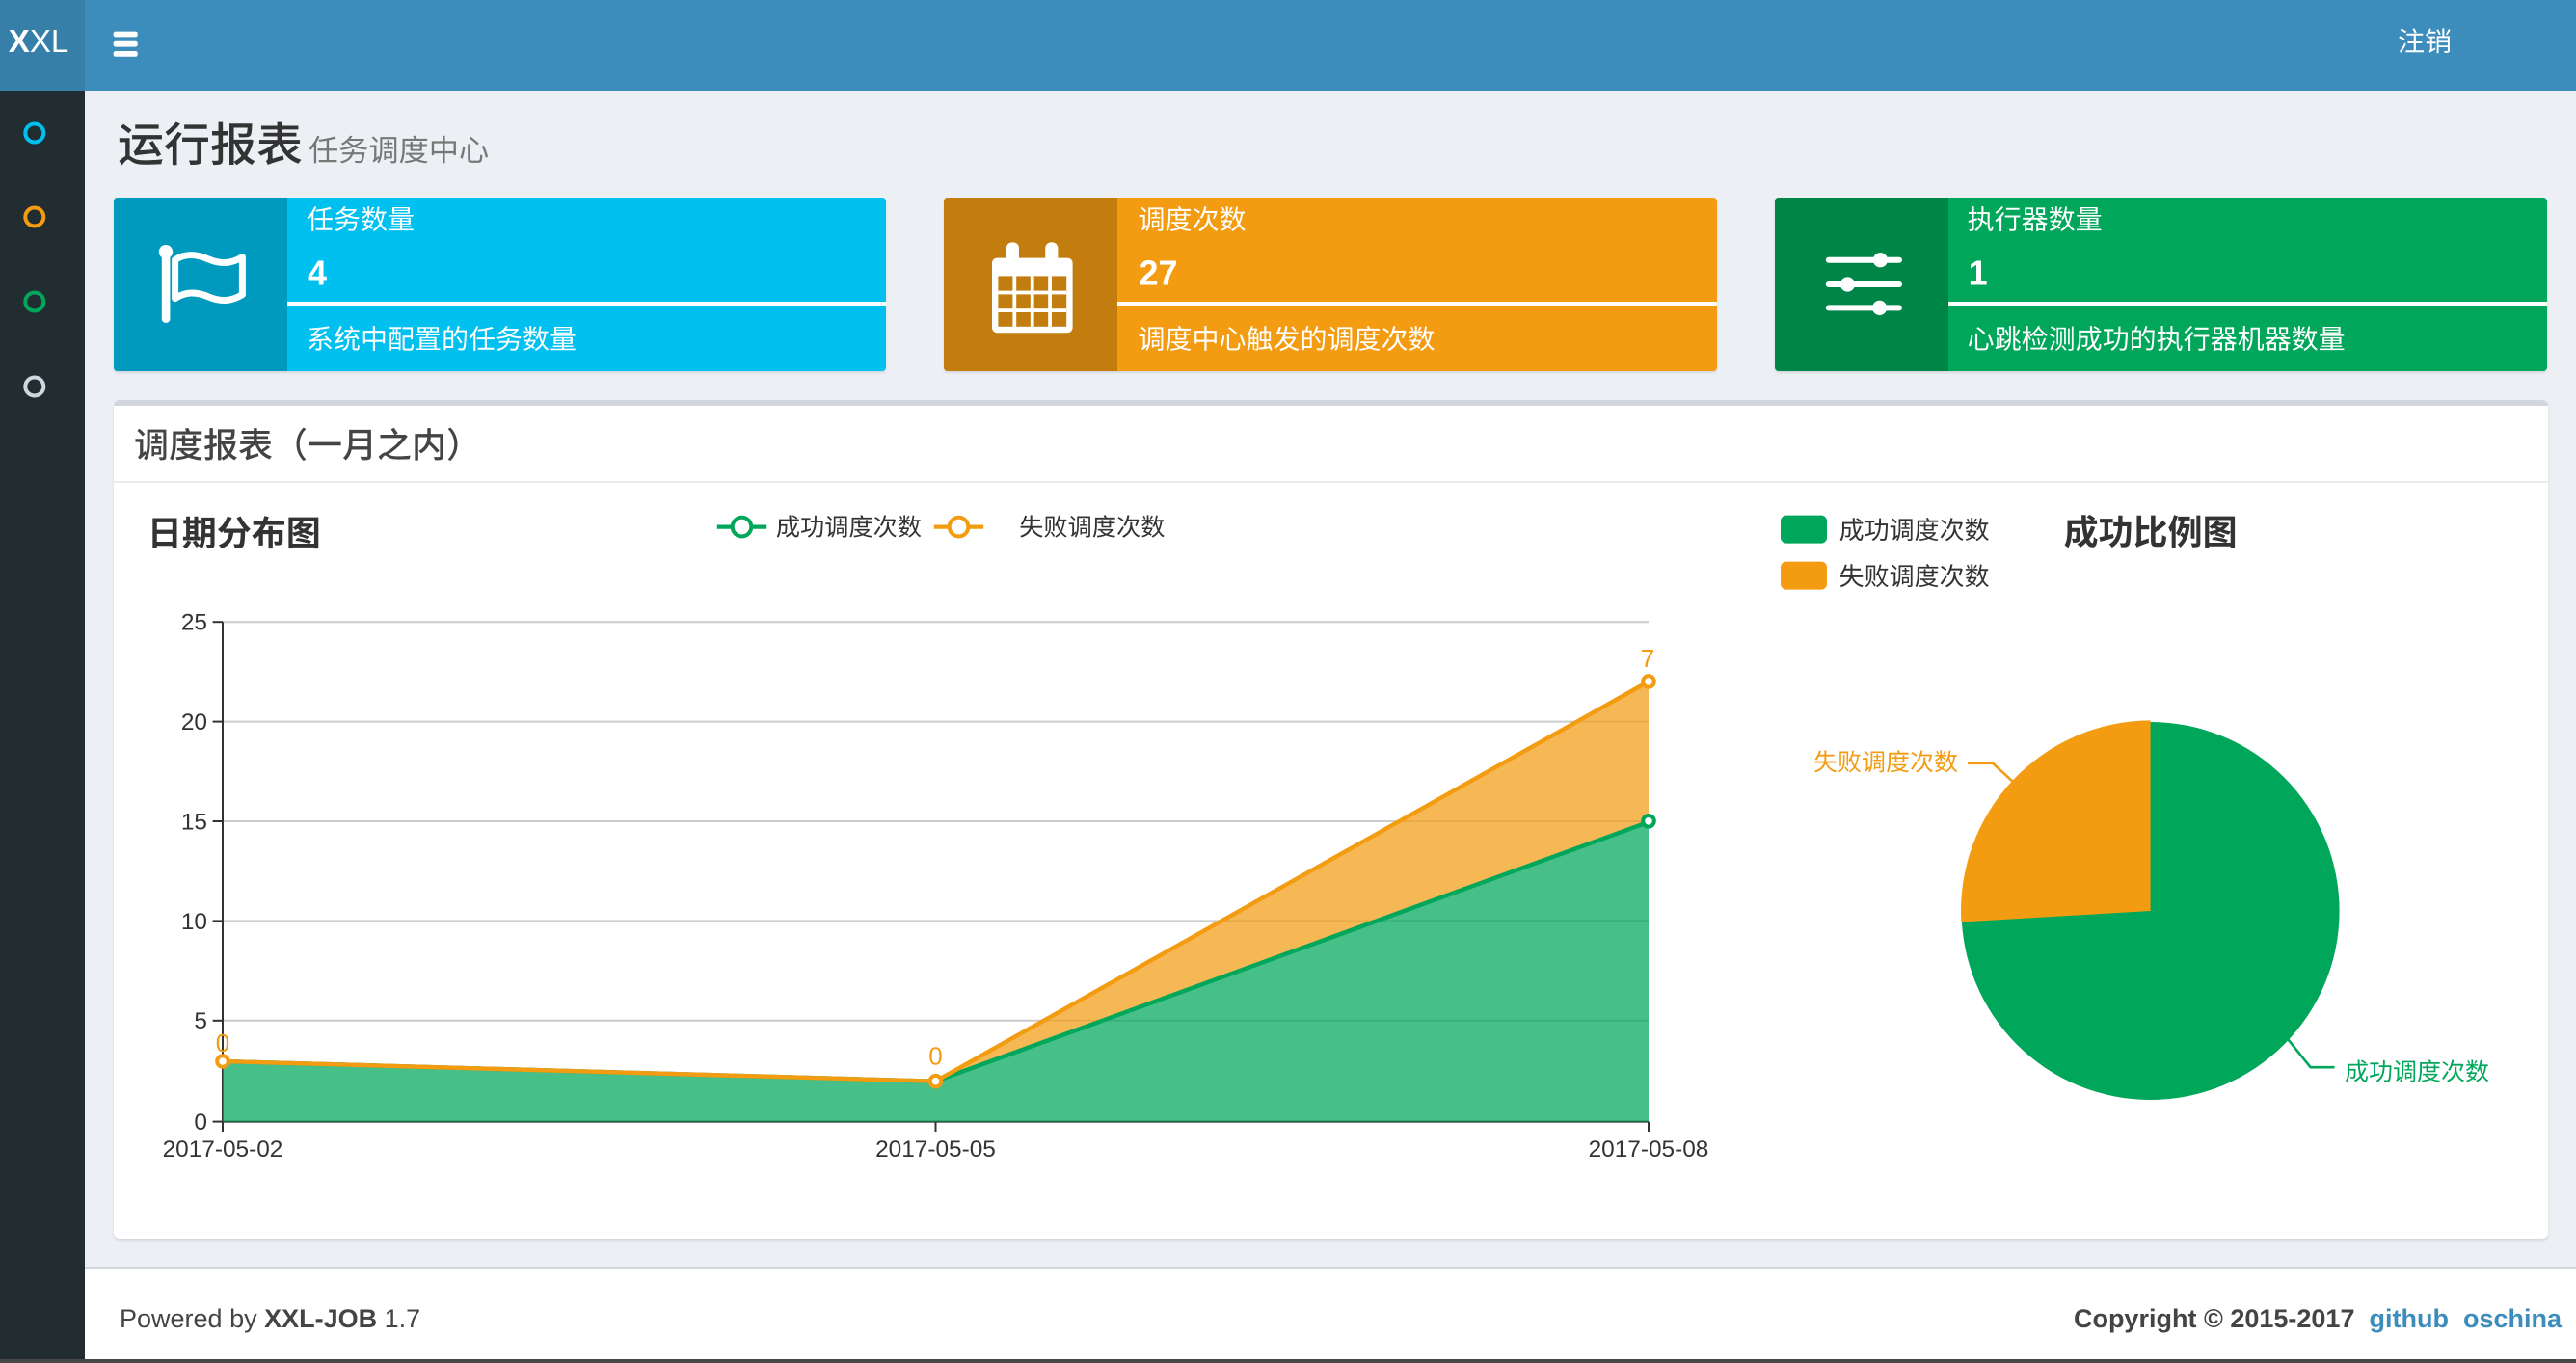 The height and width of the screenshot is (1363, 2576). Describe the element at coordinates (1648, 658) in the screenshot. I see `svg-text: 7` at that location.